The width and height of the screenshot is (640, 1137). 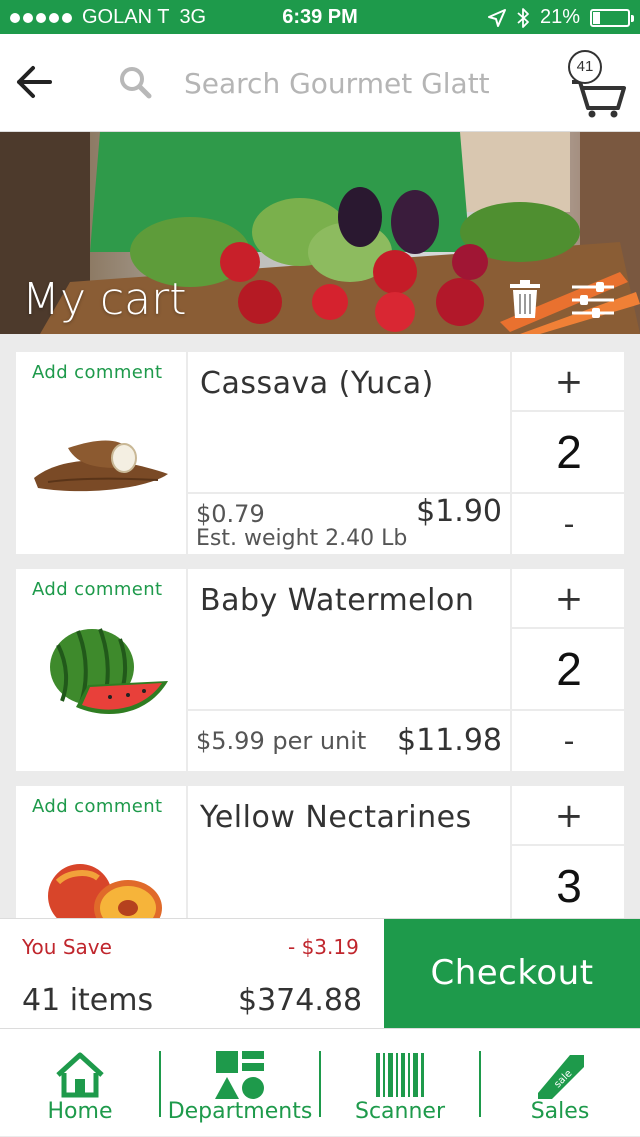 I want to click on tab-home: Home, so click(x=80, y=1083).